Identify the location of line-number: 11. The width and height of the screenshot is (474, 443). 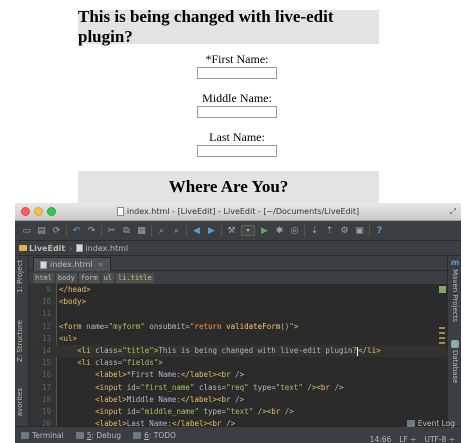
(46, 314).